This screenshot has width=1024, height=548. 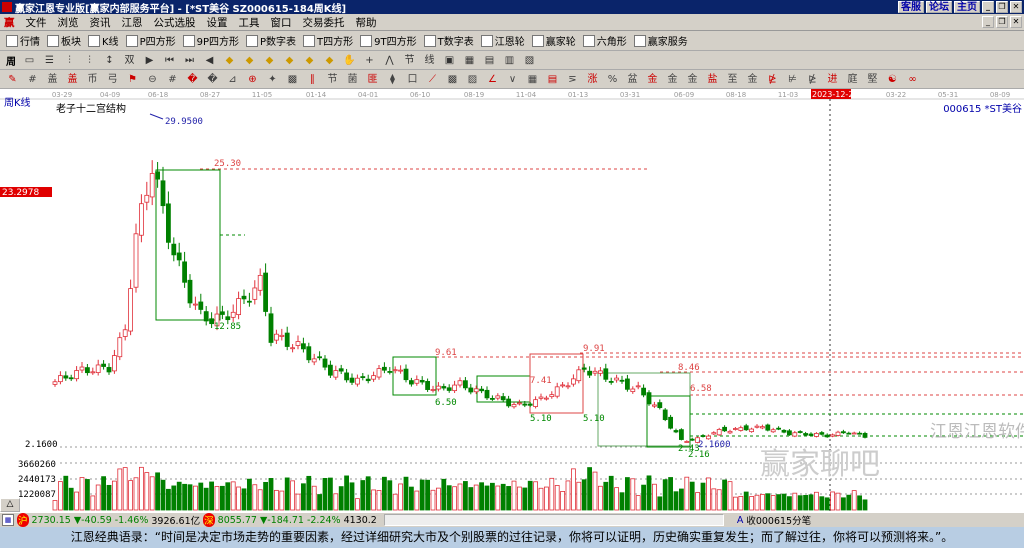 What do you see at coordinates (152, 79) in the screenshot?
I see `drawing-tool-icon: ⊖` at bounding box center [152, 79].